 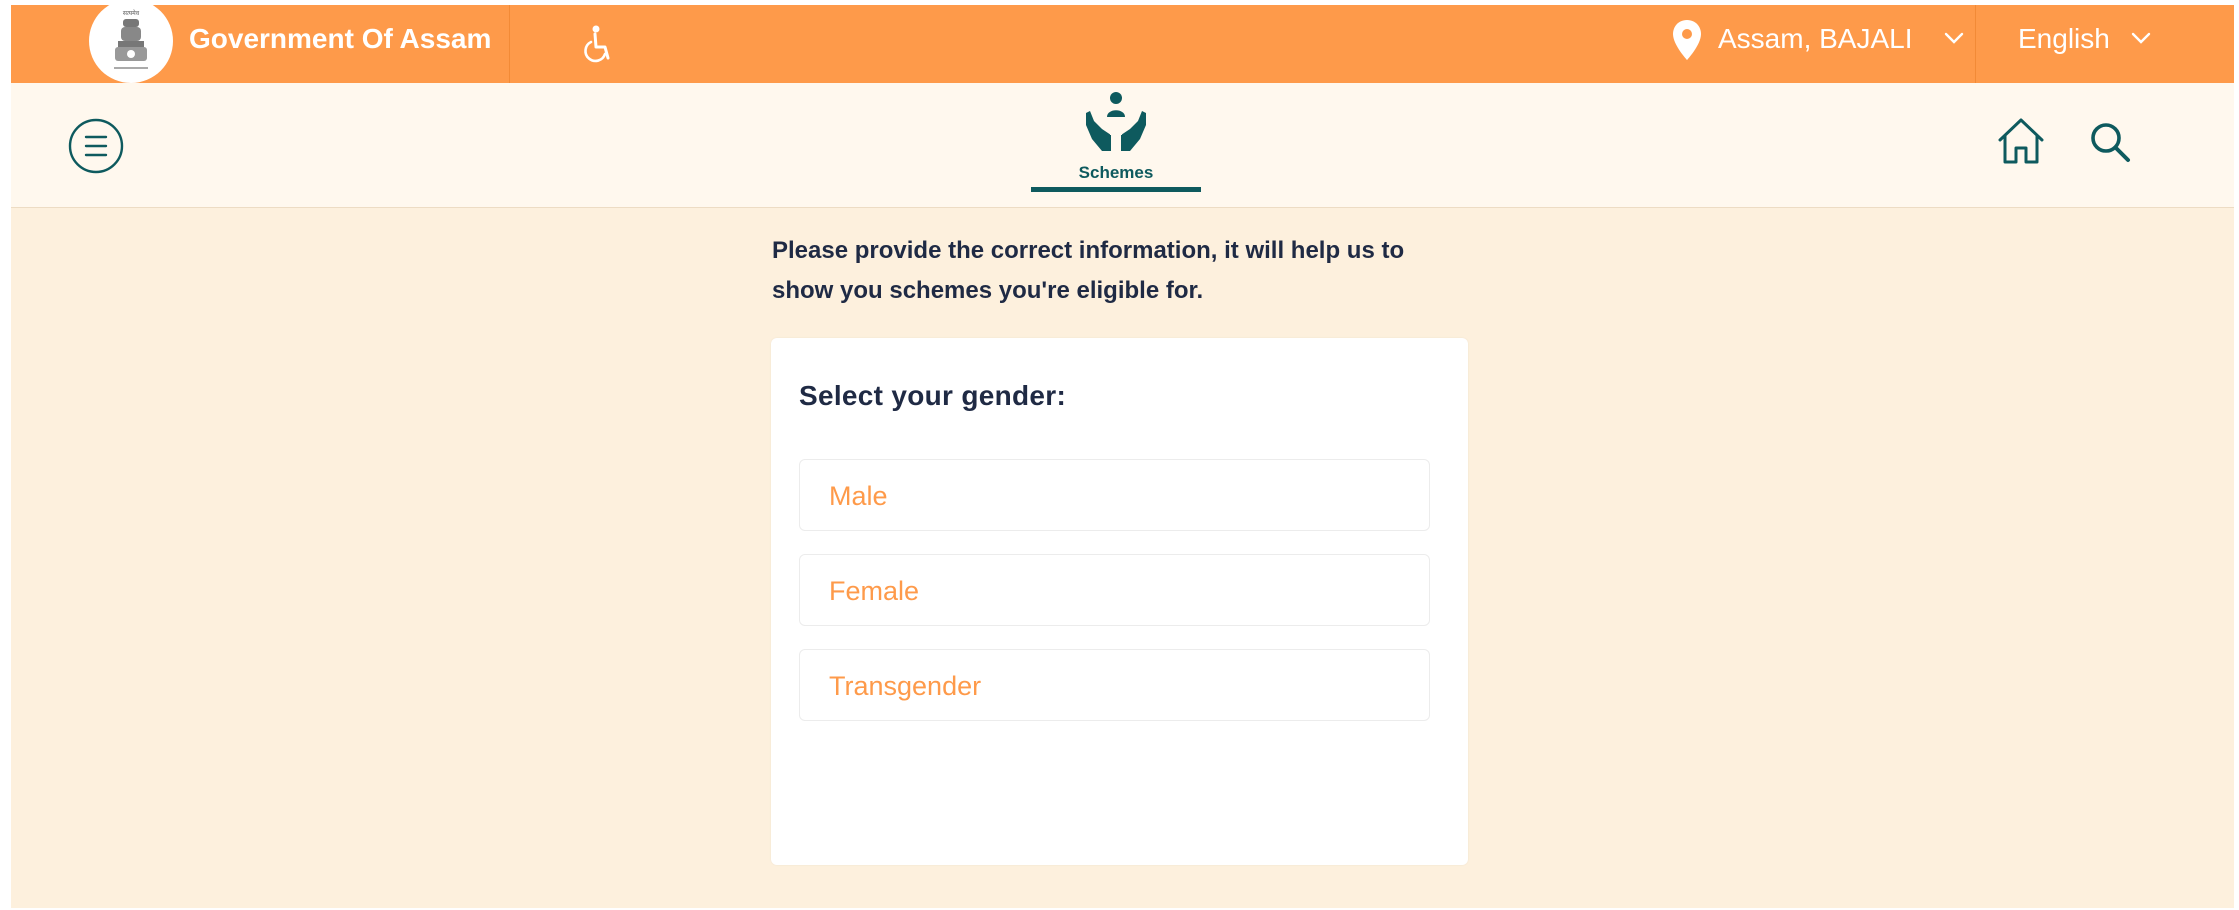 I want to click on intro-line: show you schemes you're eligible for., so click(x=988, y=290).